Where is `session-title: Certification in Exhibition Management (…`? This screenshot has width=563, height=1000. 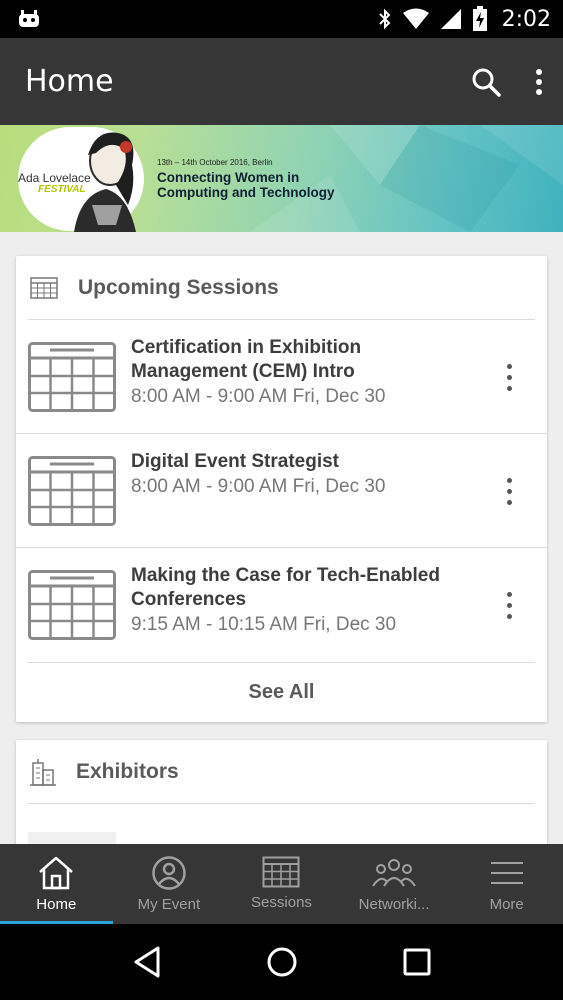
session-title: Certification in Exhibition Management (… is located at coordinates (246, 359).